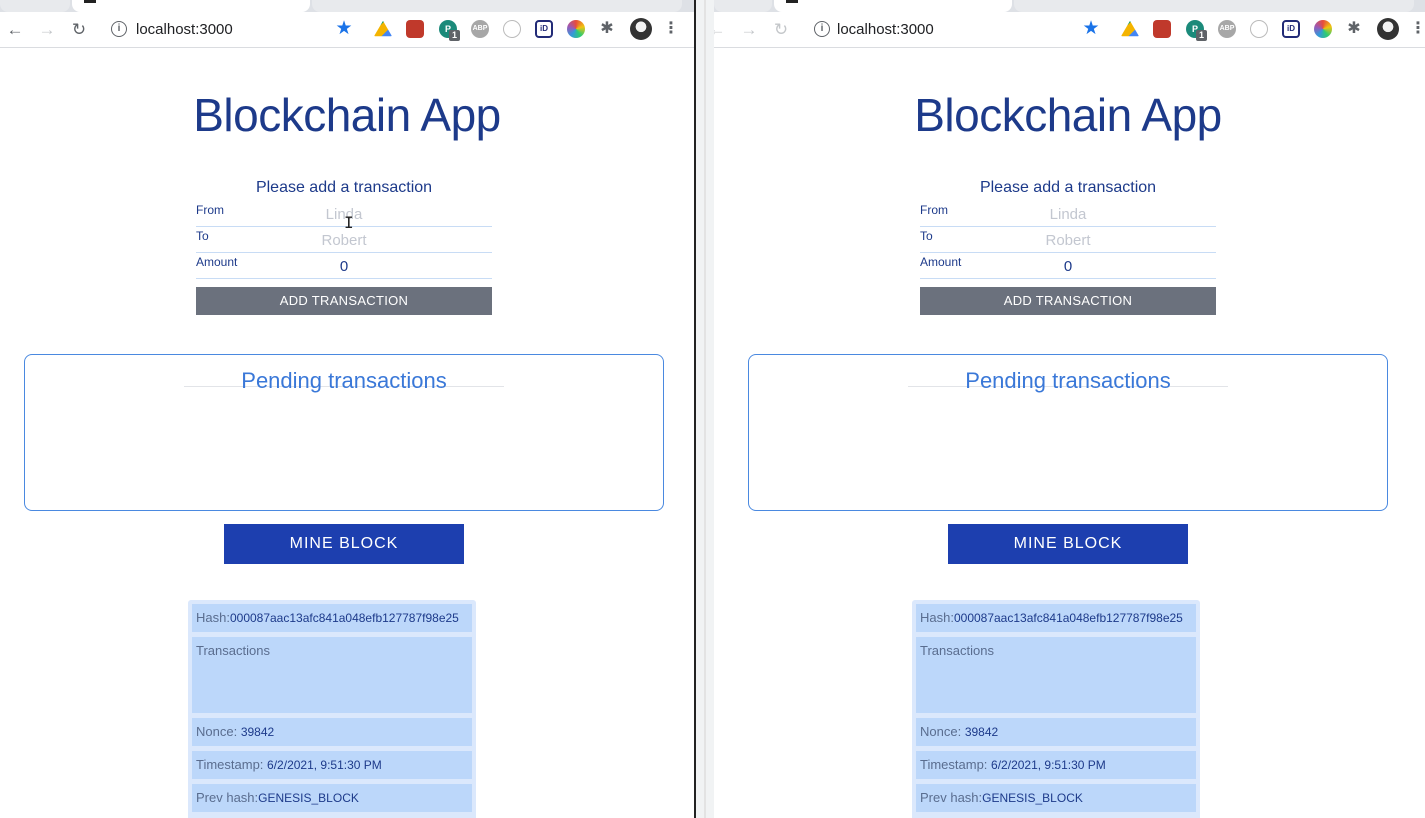  I want to click on prev-hash-row: Prev hash:GENESIS_BLOCK, so click(332, 798).